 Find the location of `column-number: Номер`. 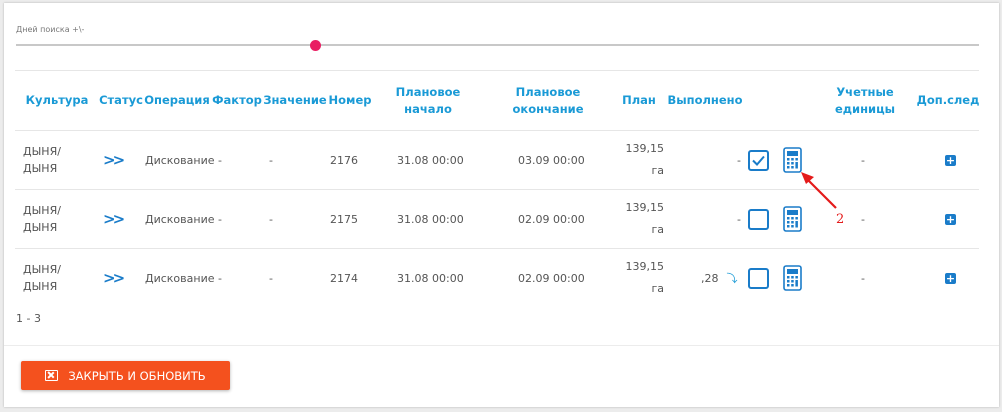

column-number: Номер is located at coordinates (350, 100).